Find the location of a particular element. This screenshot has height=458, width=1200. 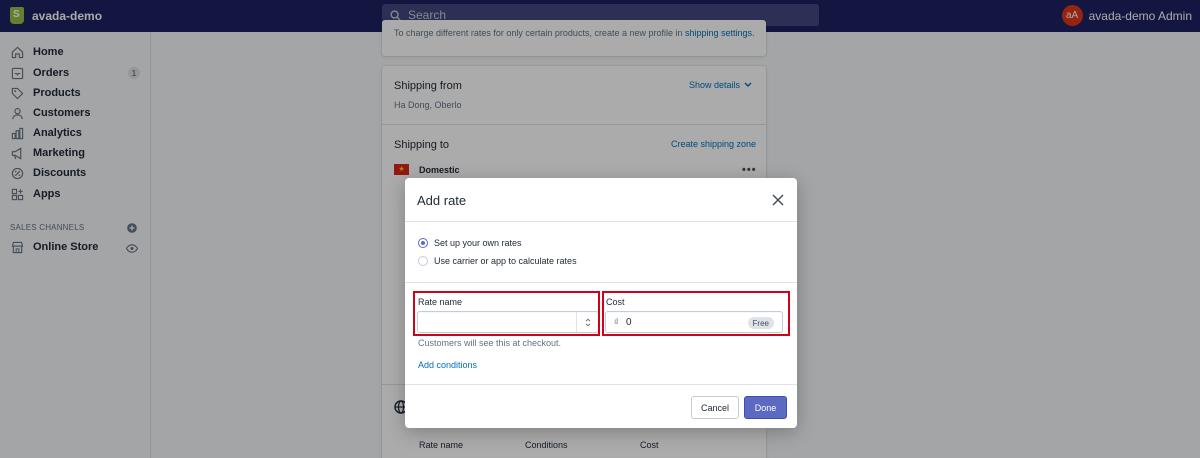

add-conditions-link: Add conditions is located at coordinates (447, 365).